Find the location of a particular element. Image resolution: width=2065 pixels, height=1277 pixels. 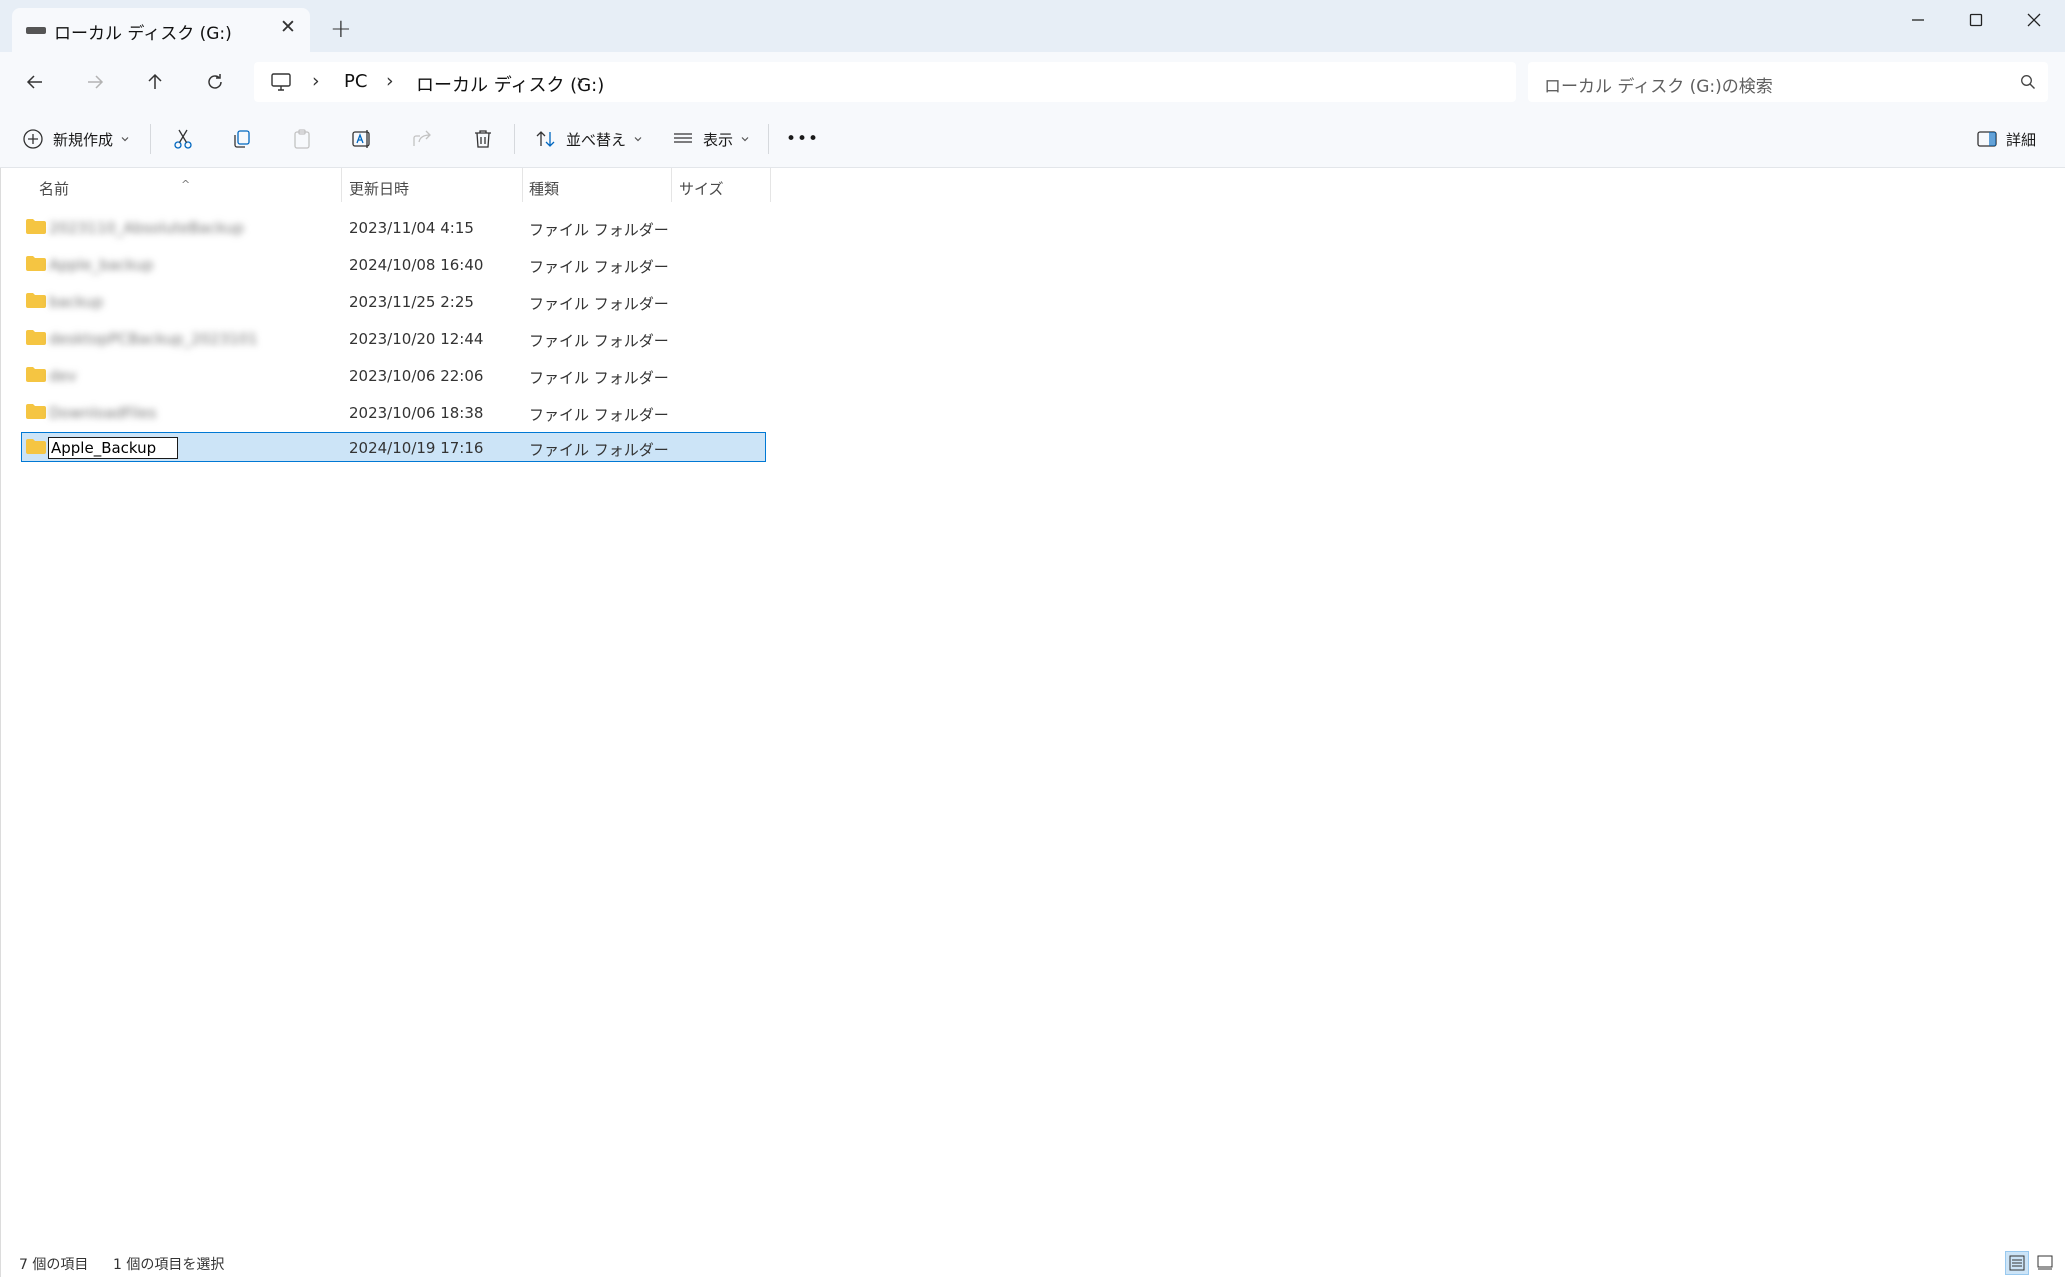

rename-input is located at coordinates (113, 448).